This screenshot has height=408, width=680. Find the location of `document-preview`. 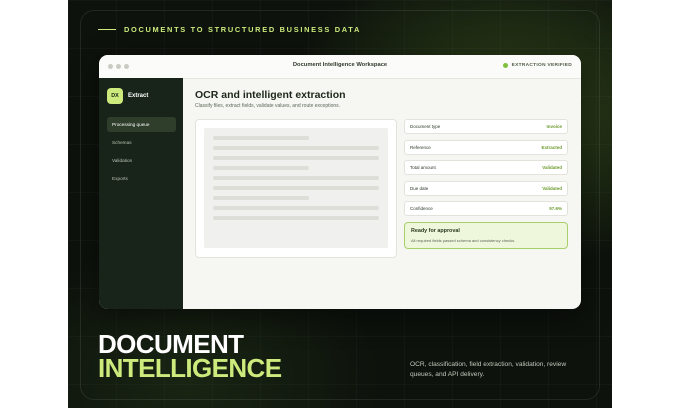

document-preview is located at coordinates (296, 188).